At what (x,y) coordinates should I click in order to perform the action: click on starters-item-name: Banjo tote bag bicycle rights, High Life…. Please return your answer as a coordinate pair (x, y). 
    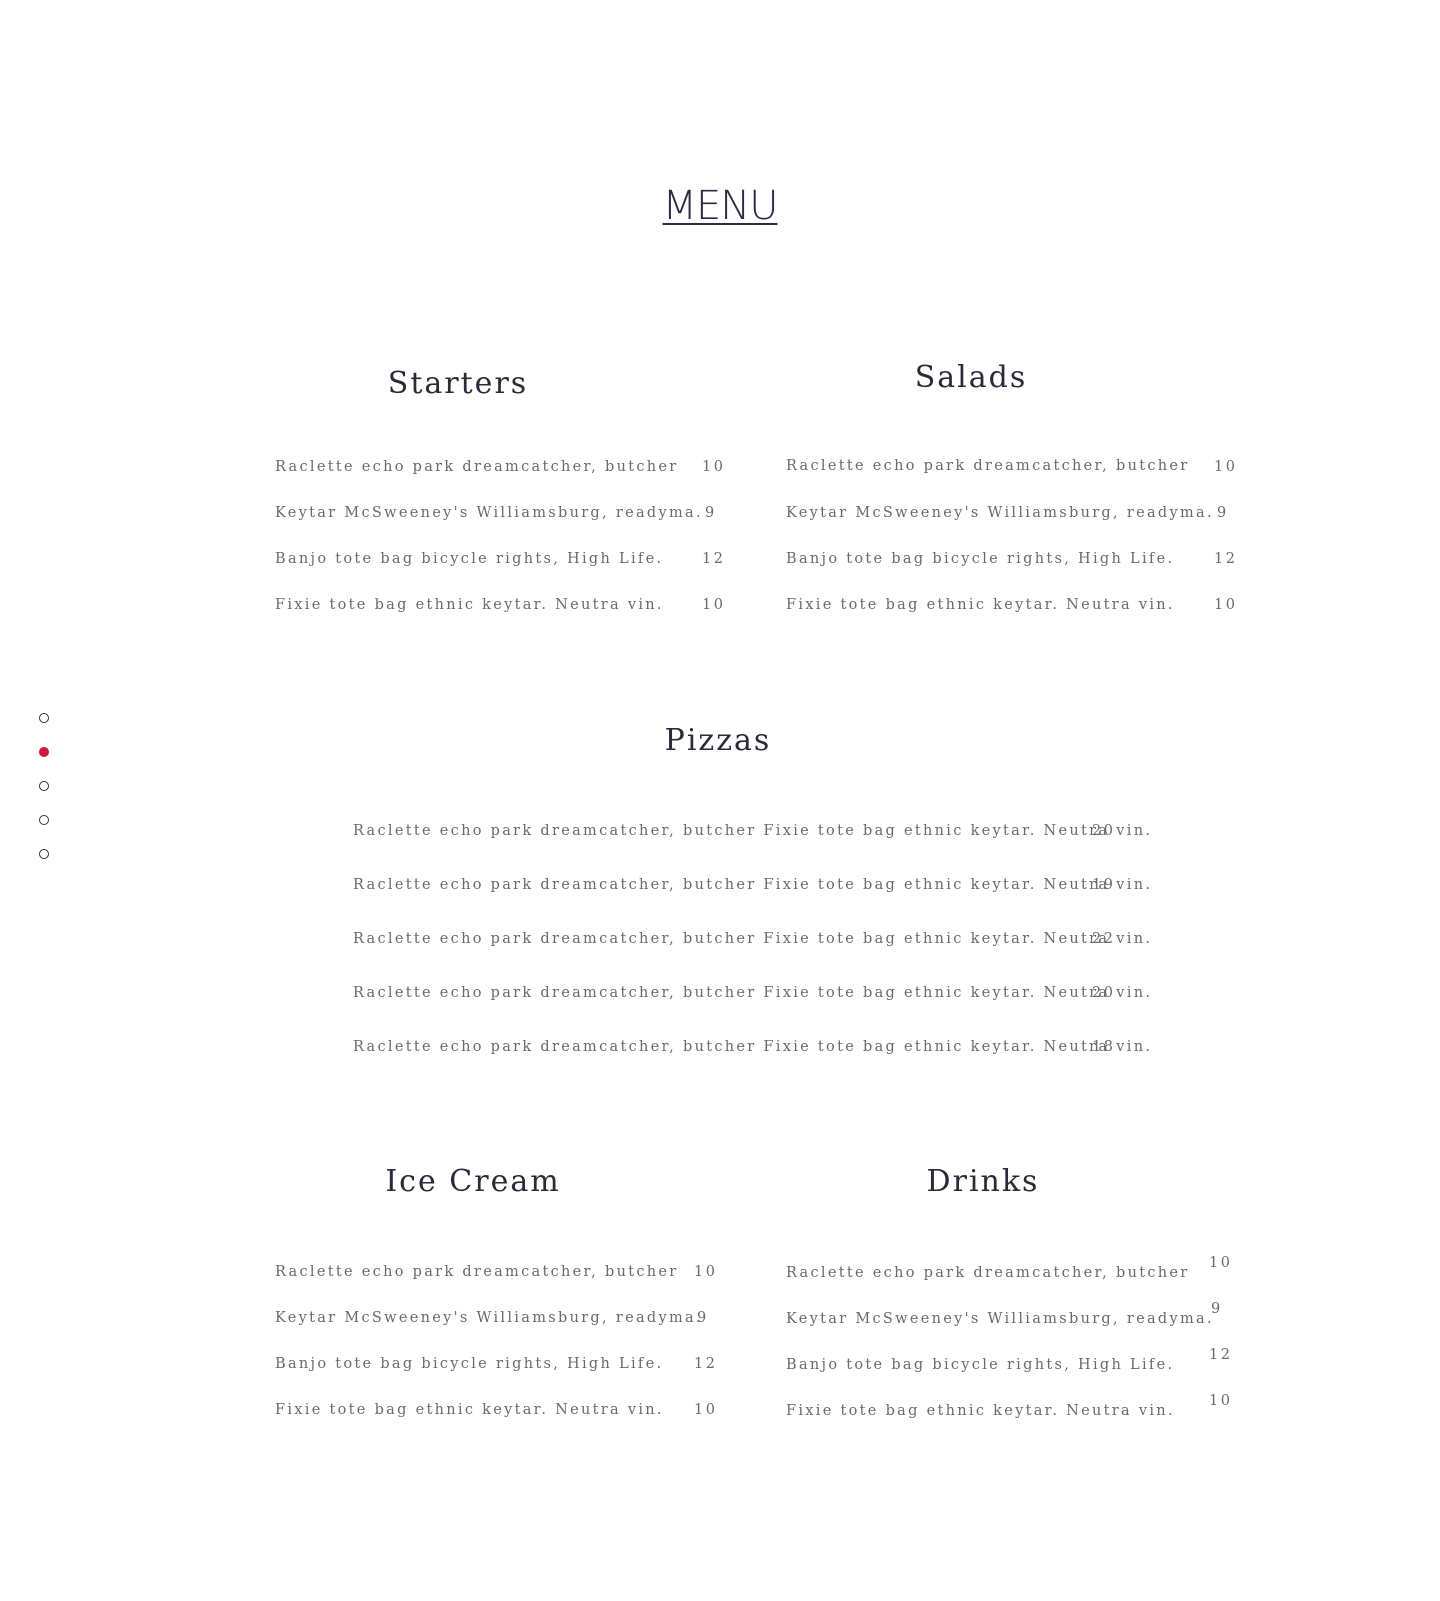
    Looking at the image, I should click on (469, 559).